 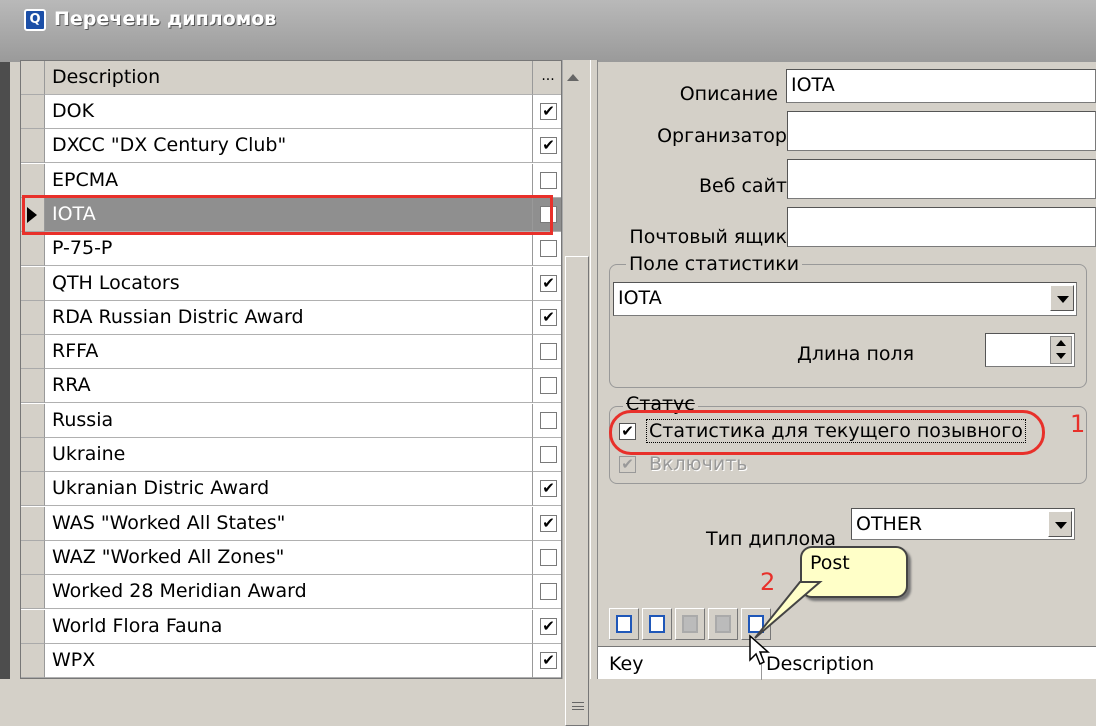 I want to click on enable-checkbox: ✔, so click(x=627, y=464).